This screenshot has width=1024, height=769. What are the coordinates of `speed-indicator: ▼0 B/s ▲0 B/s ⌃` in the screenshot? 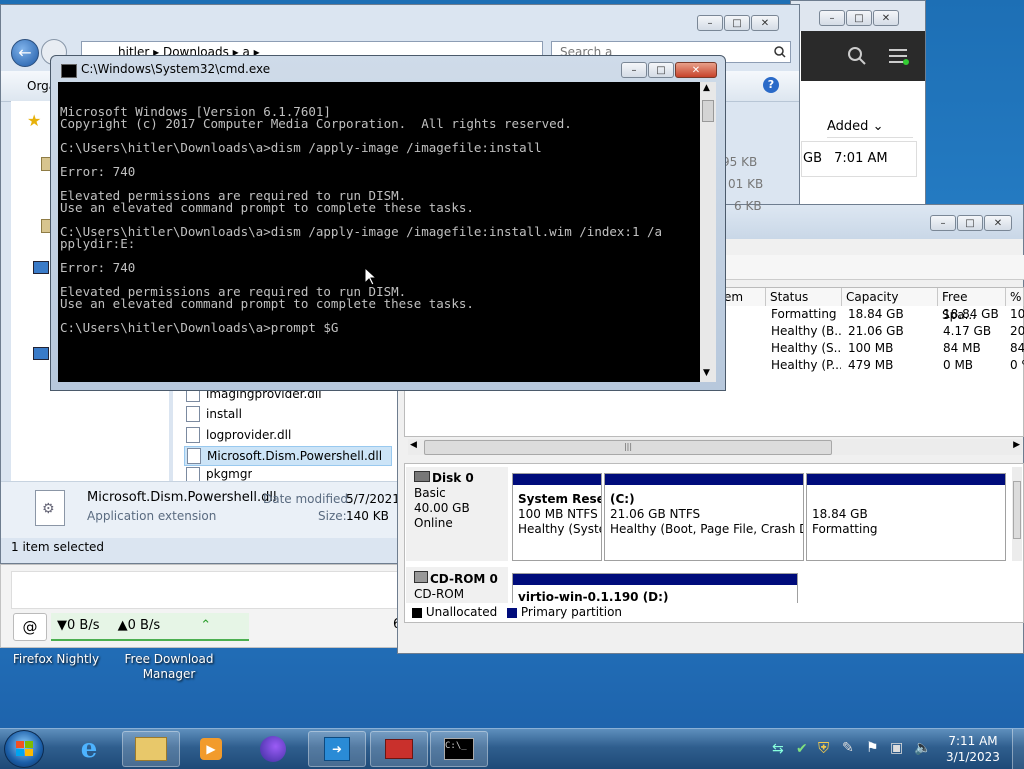 It's located at (150, 627).